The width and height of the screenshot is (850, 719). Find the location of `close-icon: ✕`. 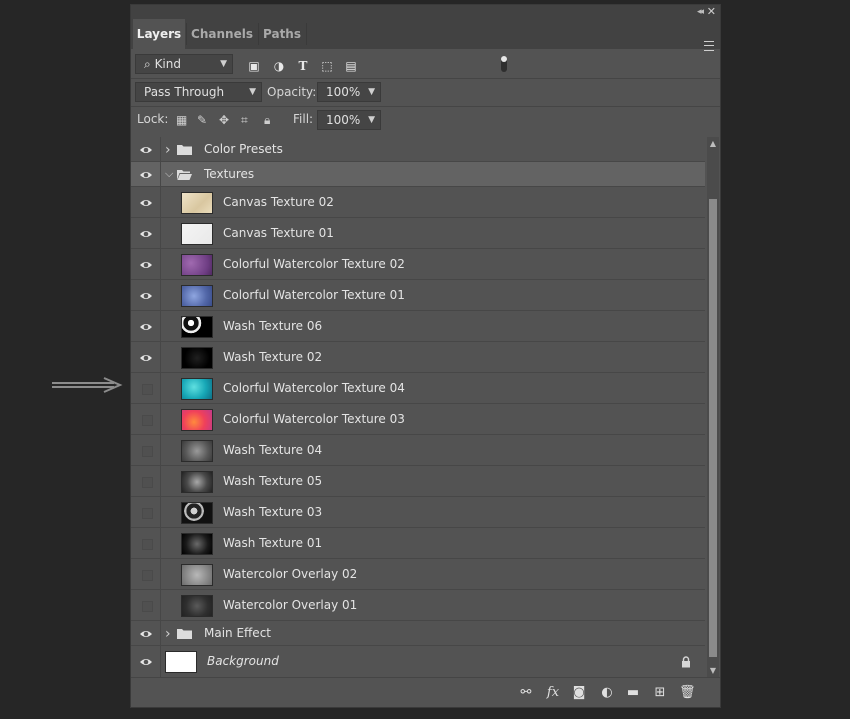

close-icon: ✕ is located at coordinates (711, 12).